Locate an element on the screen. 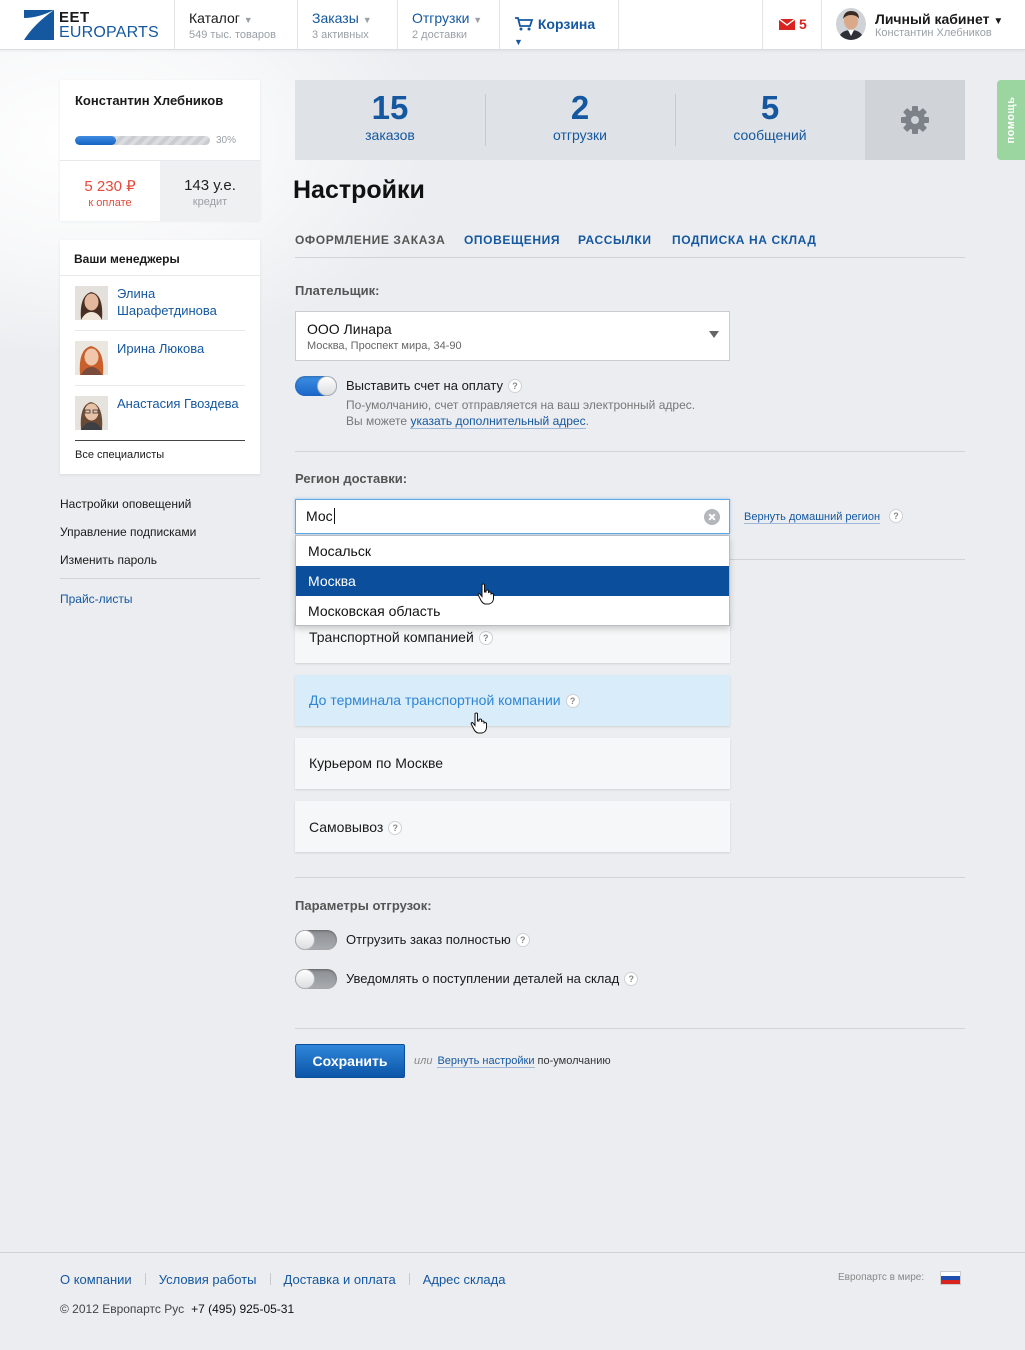  invoice-toggle is located at coordinates (316, 386).